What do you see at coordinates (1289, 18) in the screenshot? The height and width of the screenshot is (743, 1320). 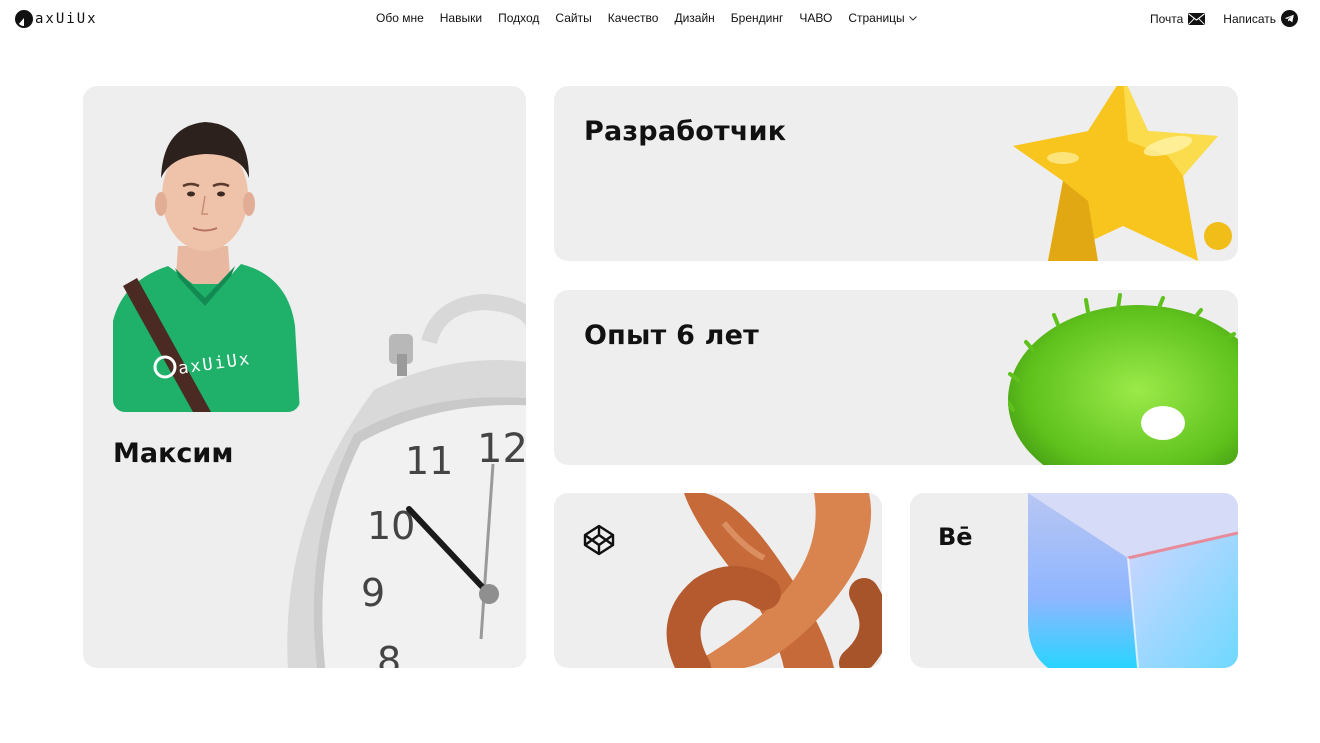 I see `telegram-icon` at bounding box center [1289, 18].